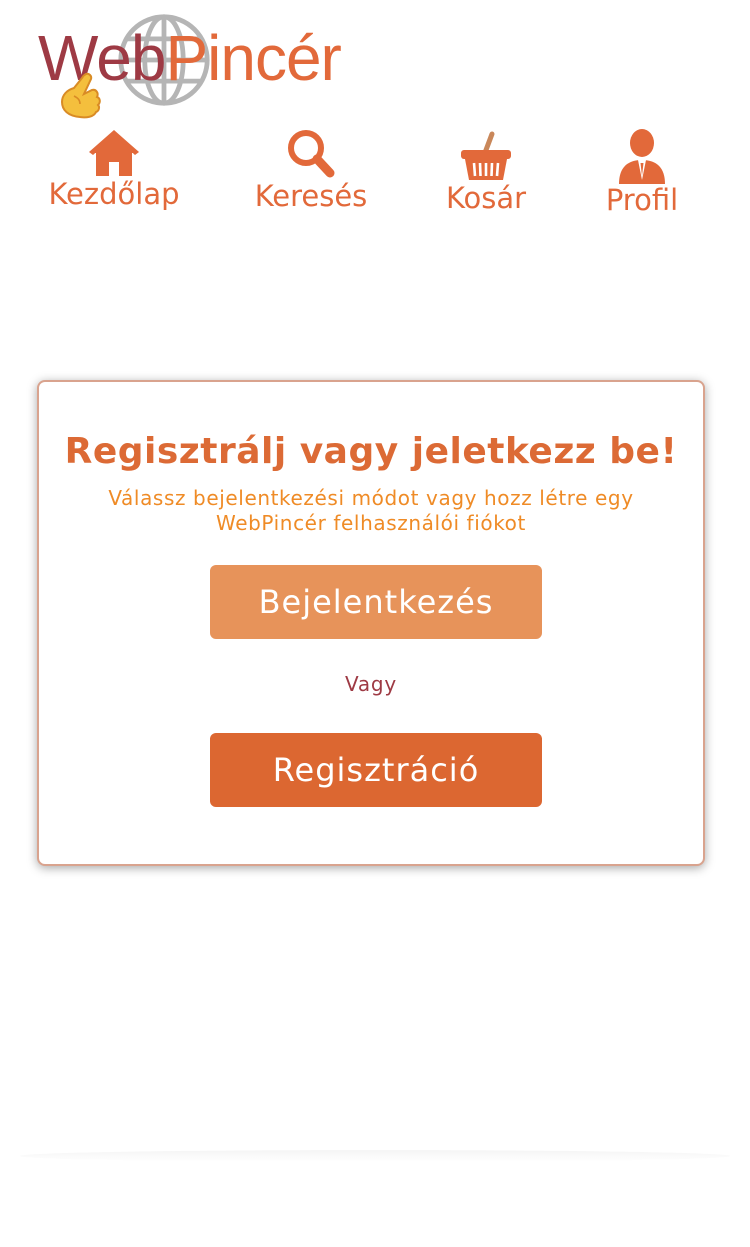 The width and height of the screenshot is (750, 1247). I want to click on main-navigation: Kezdőlap Keresés Kosár Profil, so click(375, 178).